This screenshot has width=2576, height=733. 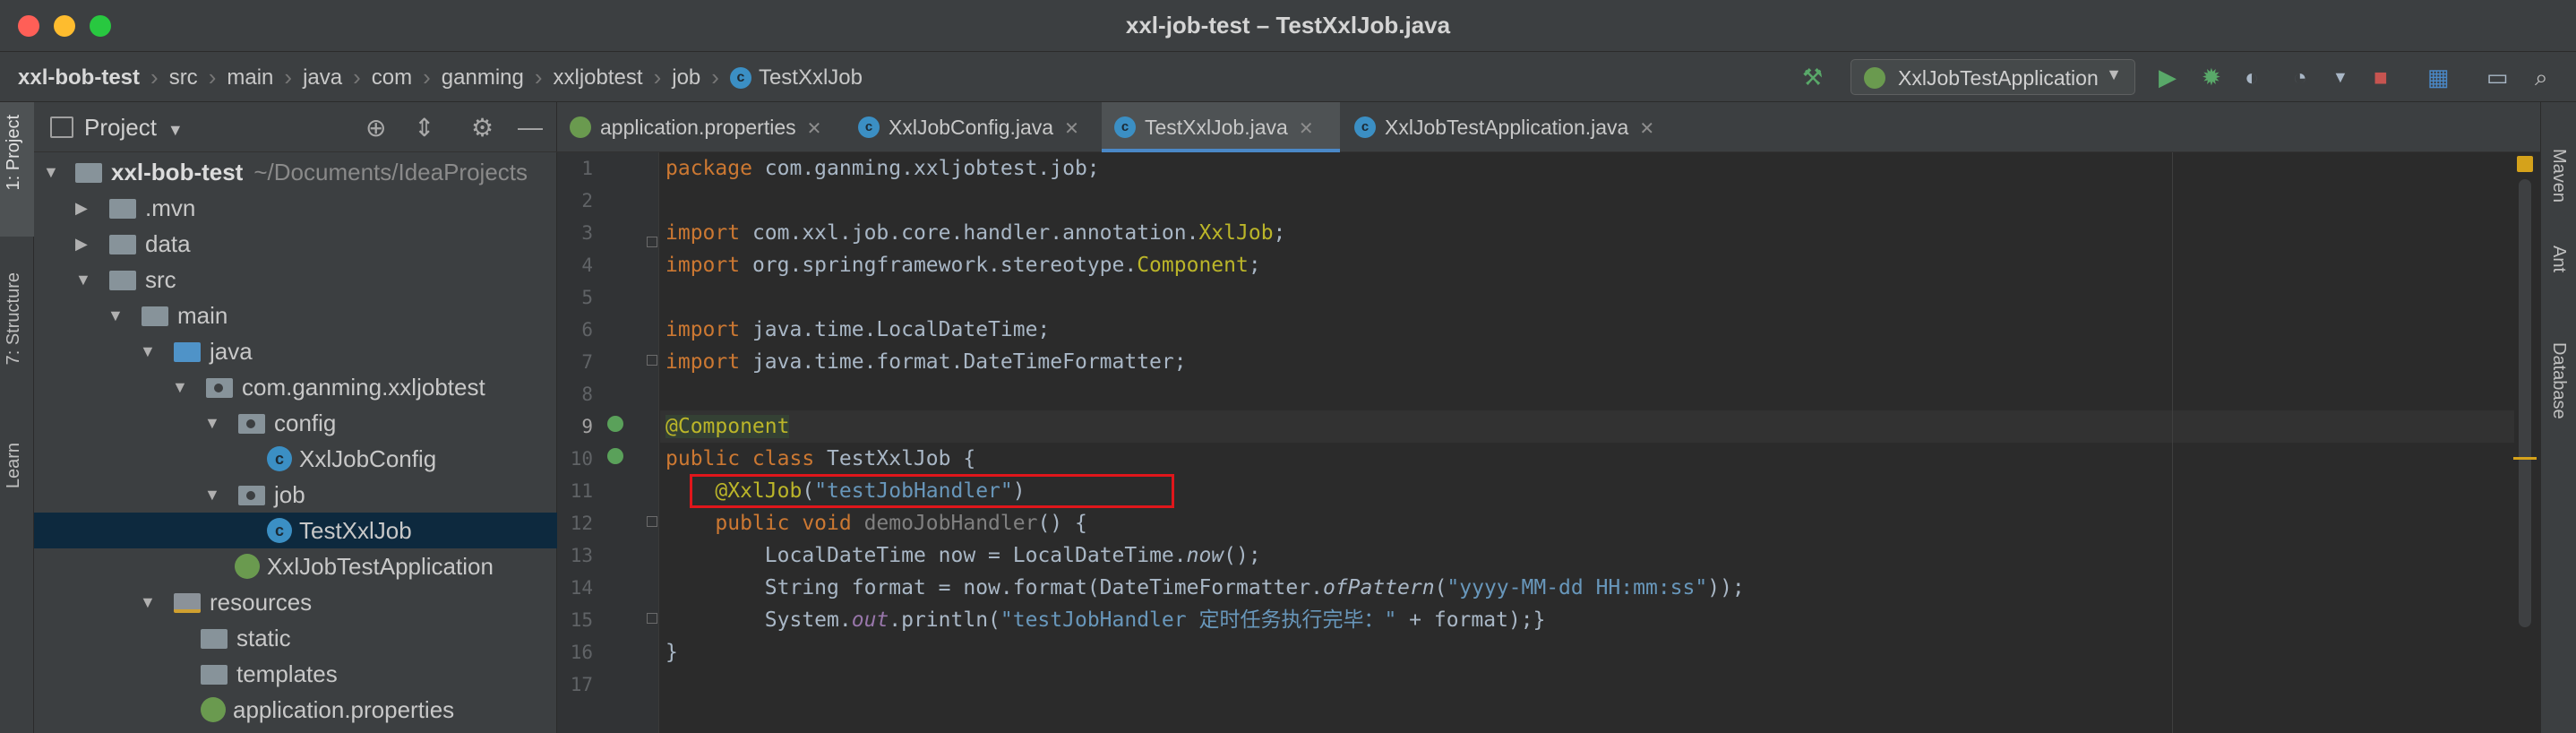 What do you see at coordinates (250, 78) in the screenshot?
I see `breadcrumb-main: main` at bounding box center [250, 78].